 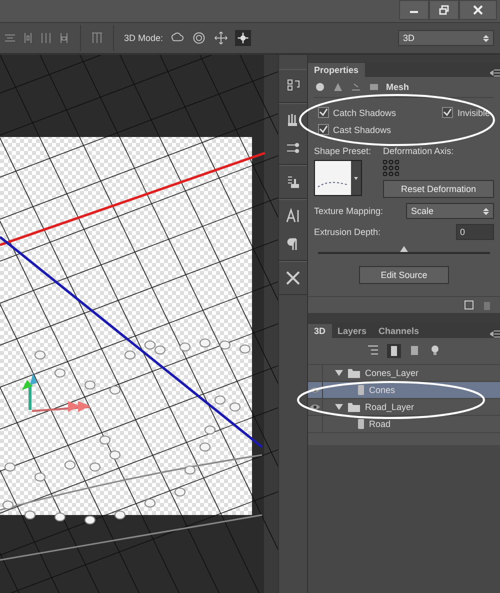 I want to click on extrusion-depth-field: 0, so click(x=475, y=232).